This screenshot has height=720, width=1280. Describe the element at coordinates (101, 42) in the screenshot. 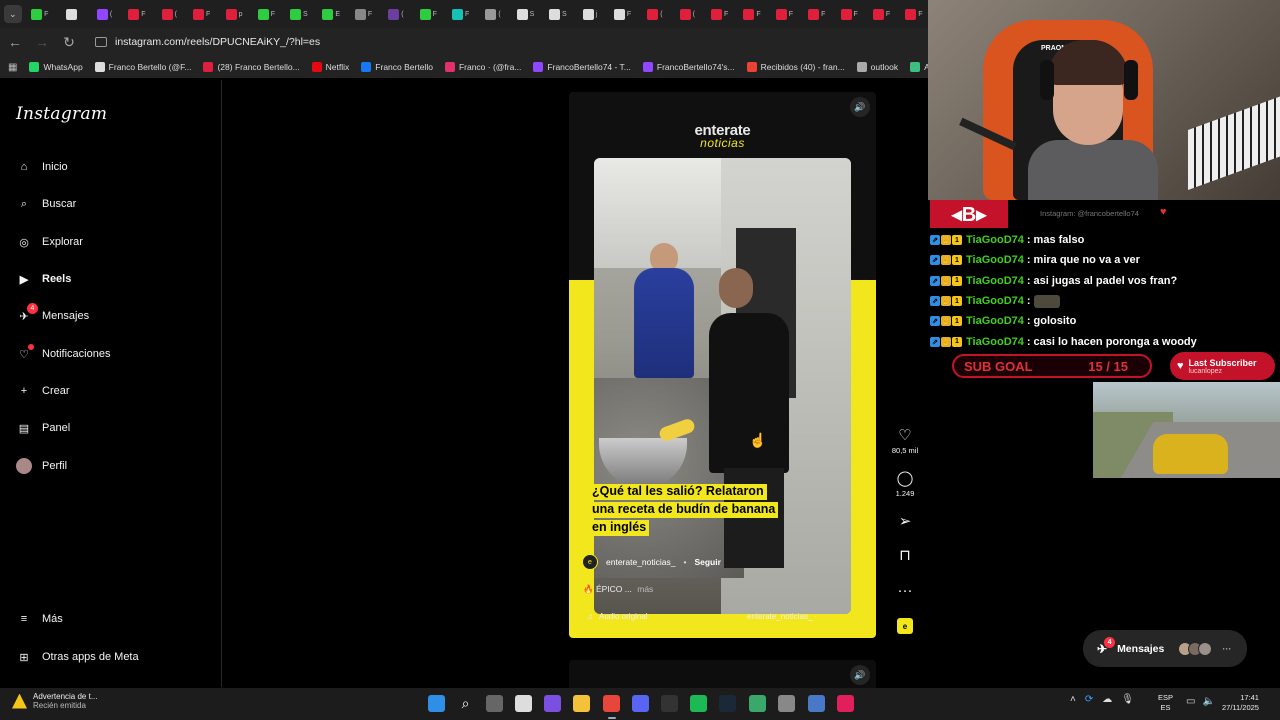

I see `site-info-icon` at that location.